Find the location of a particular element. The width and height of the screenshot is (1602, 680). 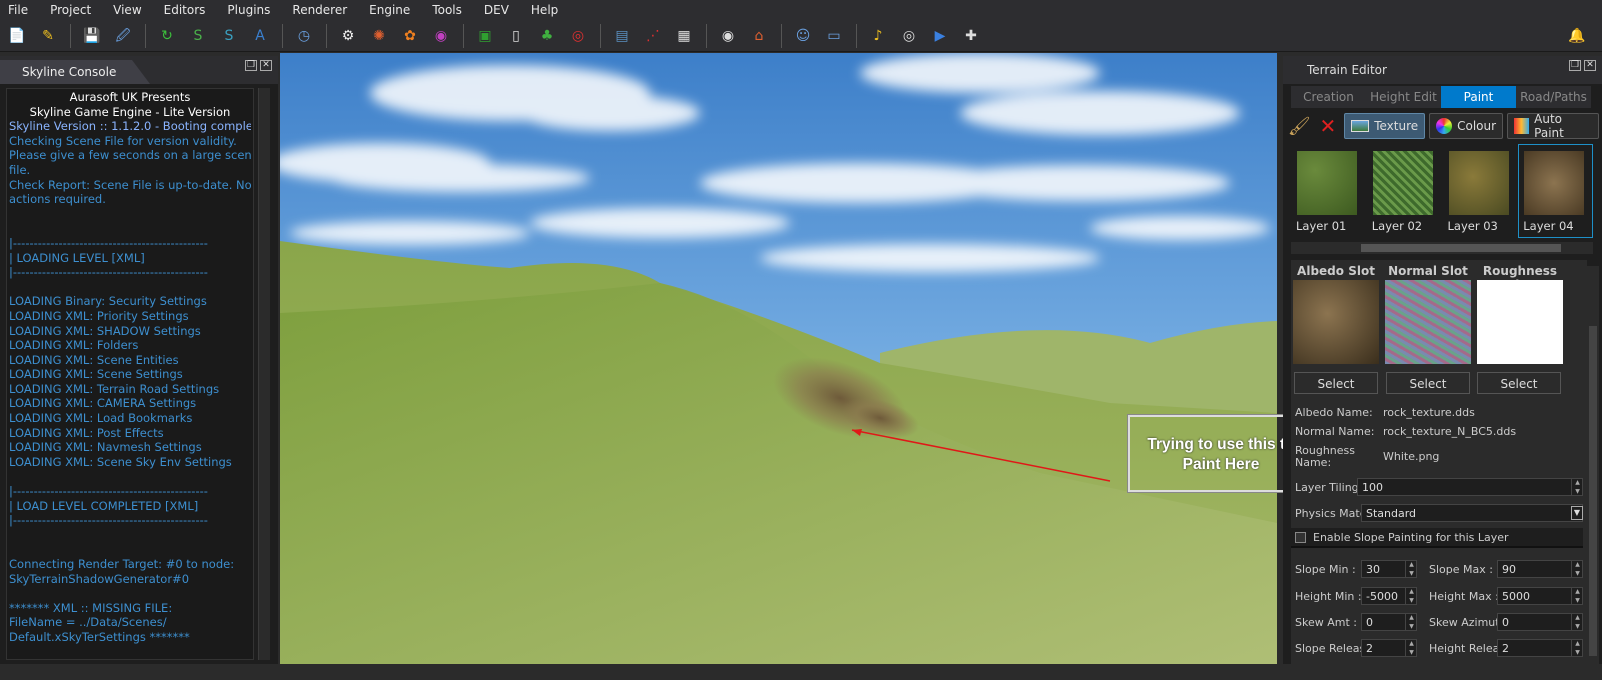

script-icon: S is located at coordinates (198, 36).